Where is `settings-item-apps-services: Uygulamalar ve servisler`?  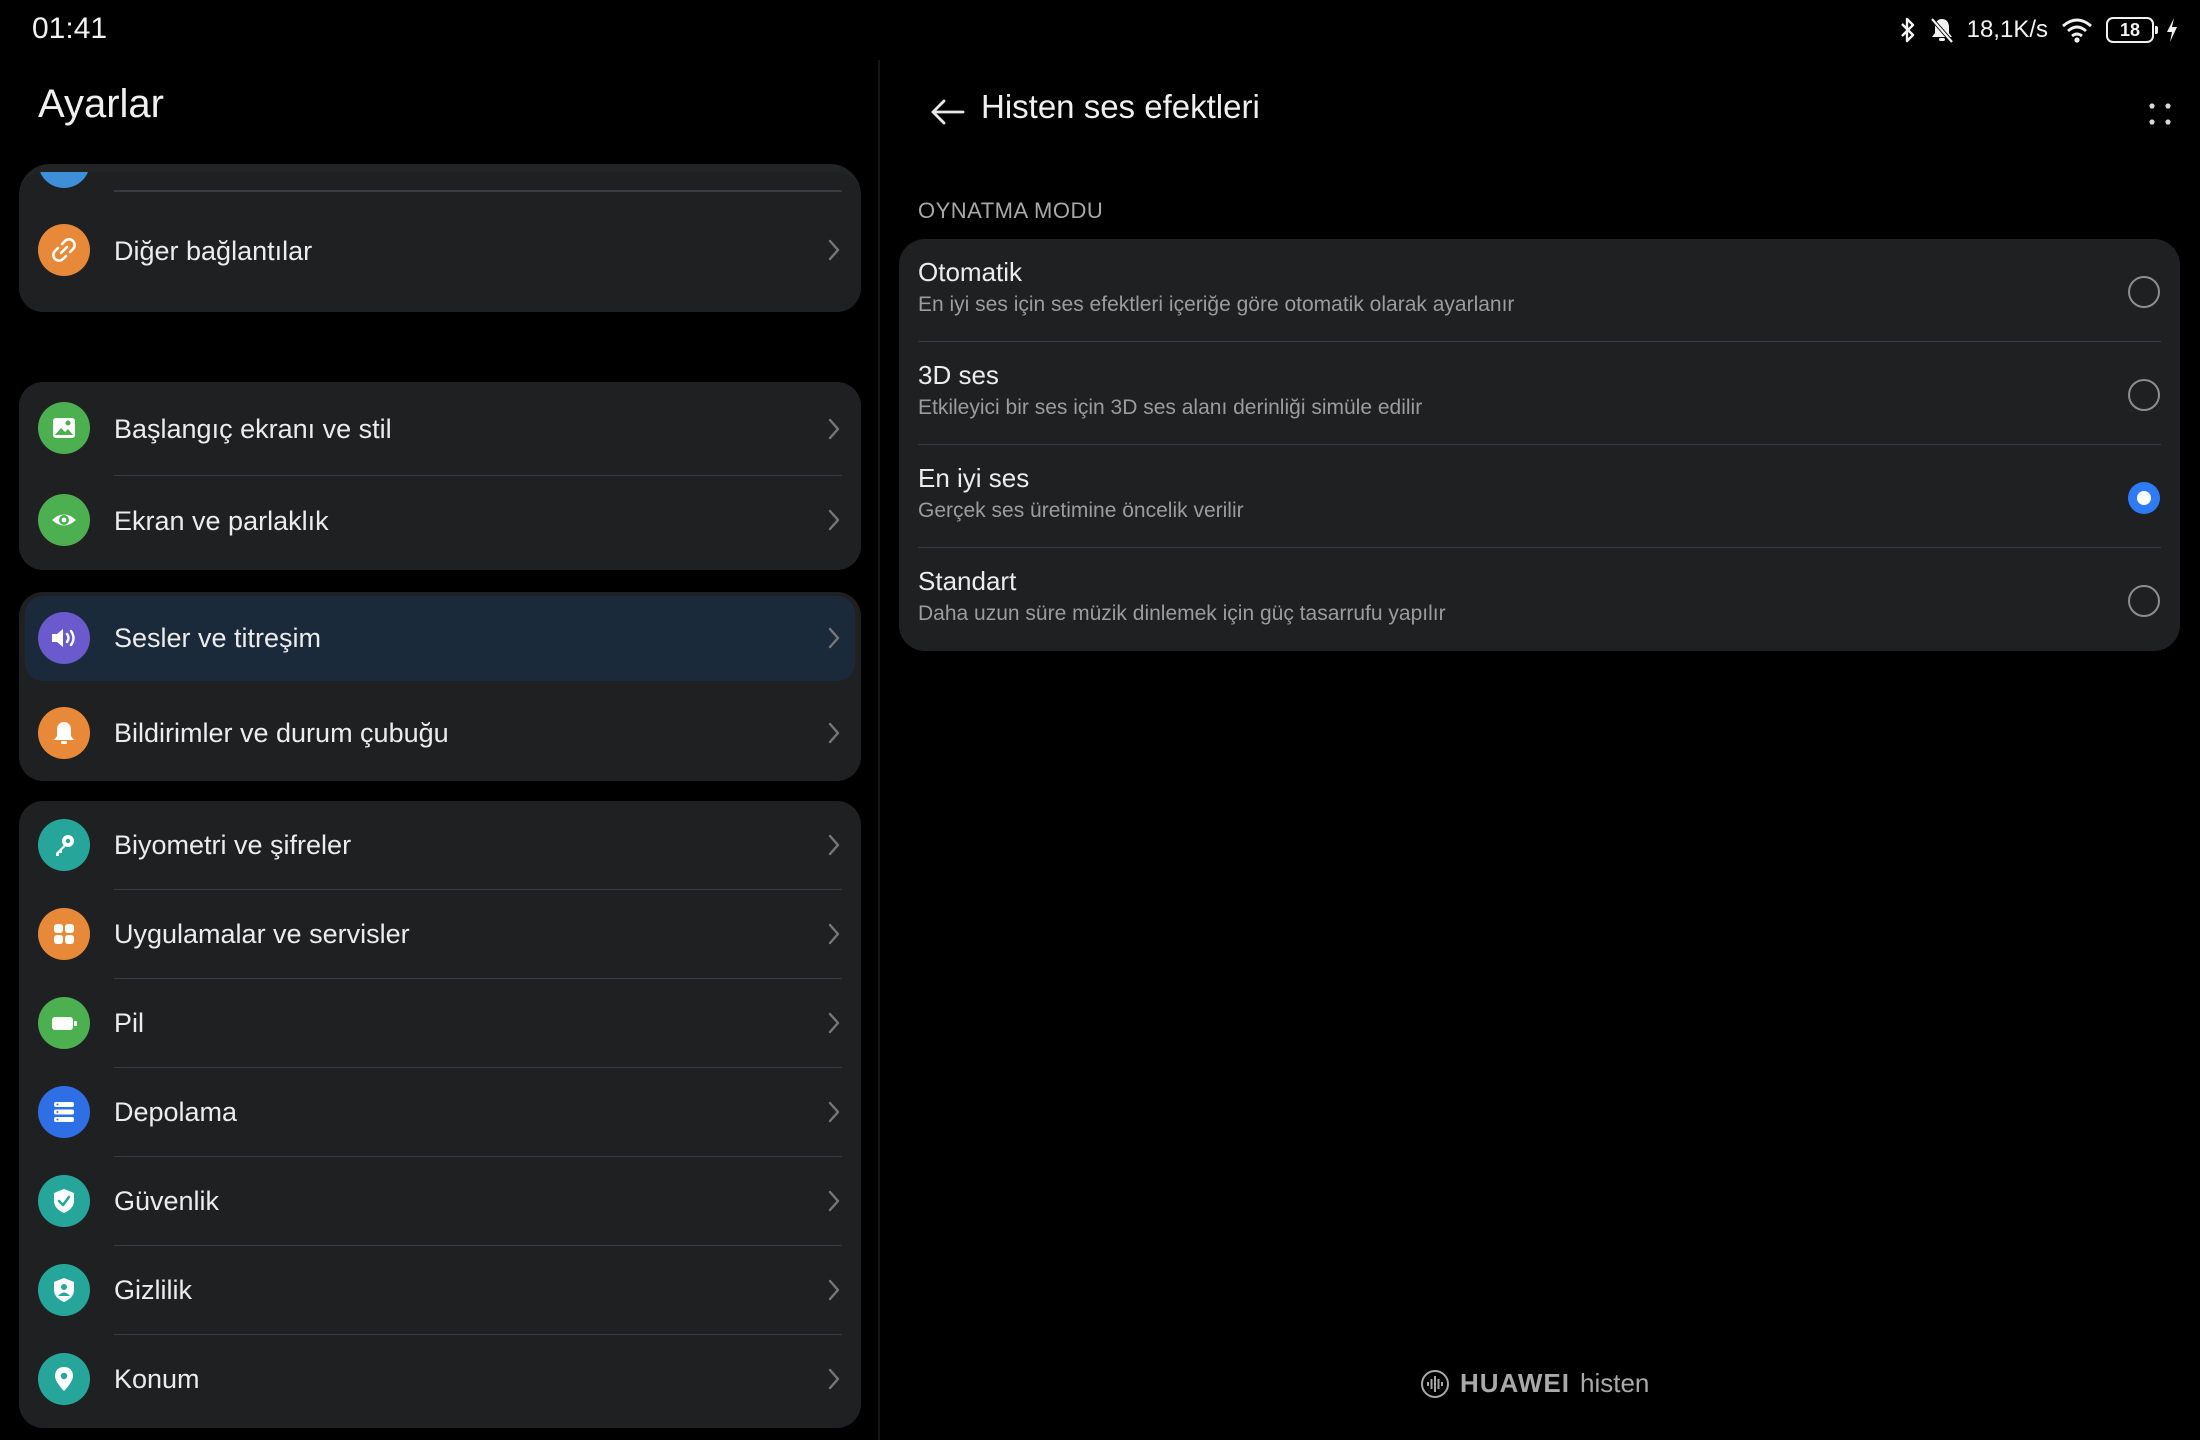
settings-item-apps-services: Uygulamalar ve servisler is located at coordinates (440, 934).